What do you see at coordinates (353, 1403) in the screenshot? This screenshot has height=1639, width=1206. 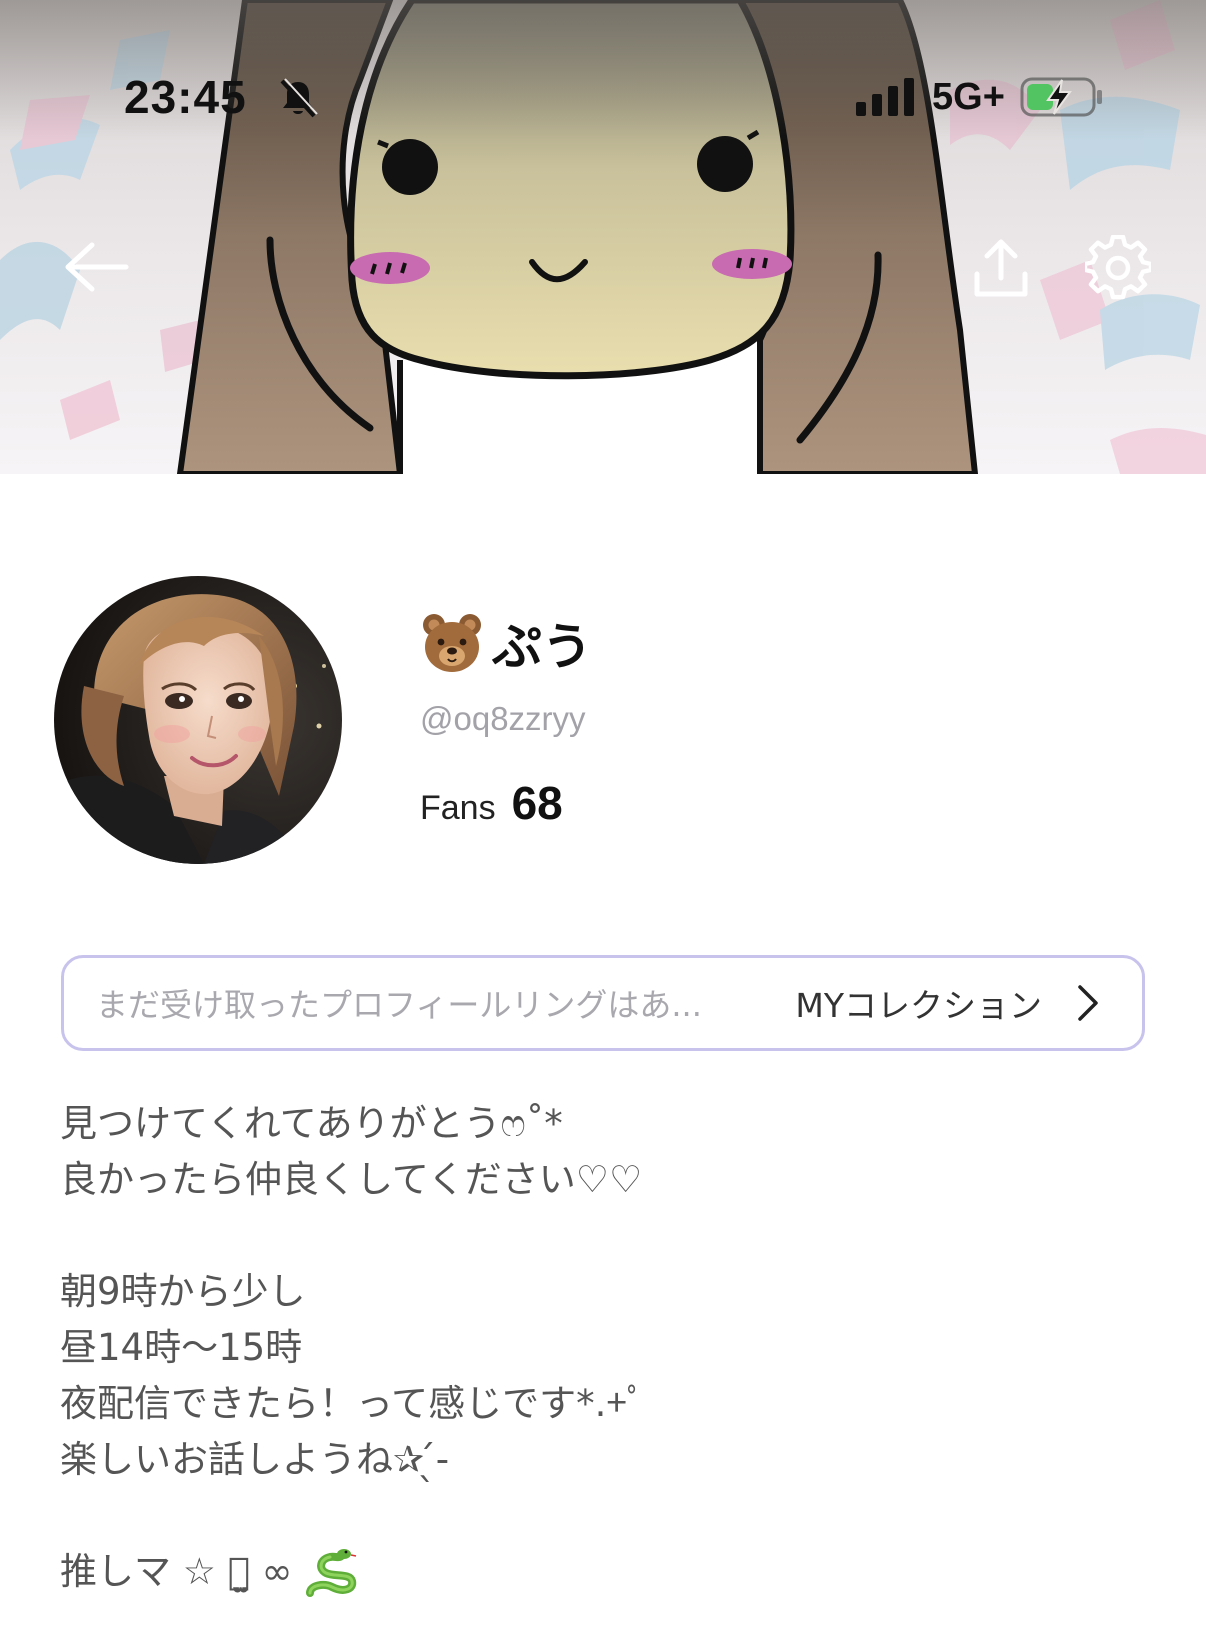 I see `bio-line: 夜配信できたら！って感じです*.+ﾟ` at bounding box center [353, 1403].